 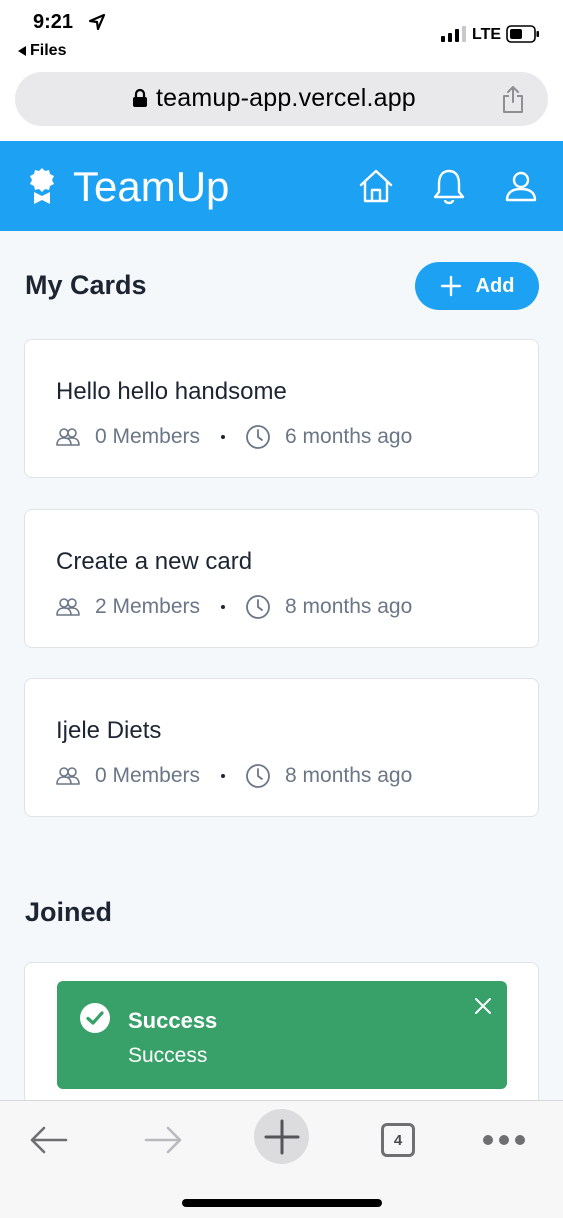 I want to click on members-count: 2 Members, so click(x=148, y=606).